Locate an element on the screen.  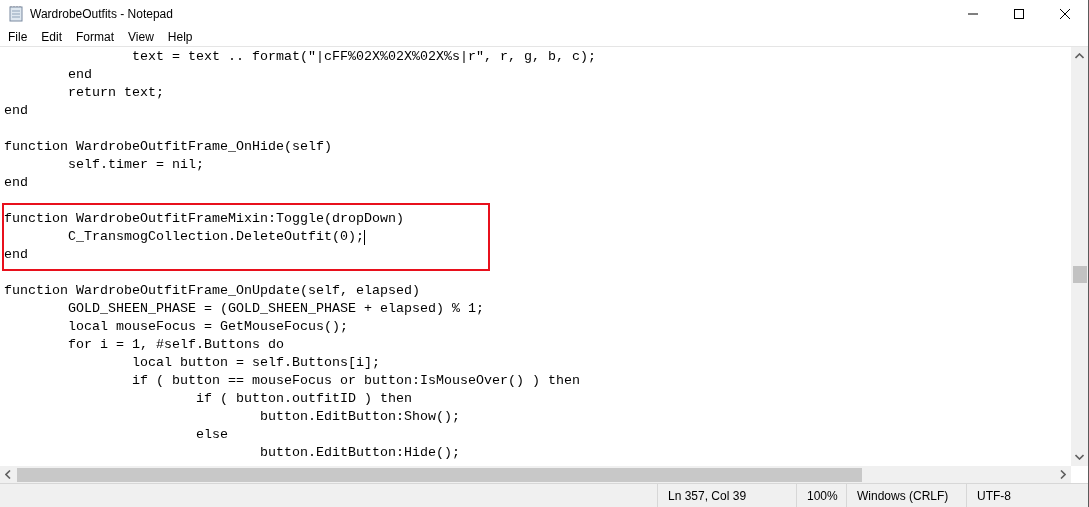
notepad-icon is located at coordinates (16, 13).